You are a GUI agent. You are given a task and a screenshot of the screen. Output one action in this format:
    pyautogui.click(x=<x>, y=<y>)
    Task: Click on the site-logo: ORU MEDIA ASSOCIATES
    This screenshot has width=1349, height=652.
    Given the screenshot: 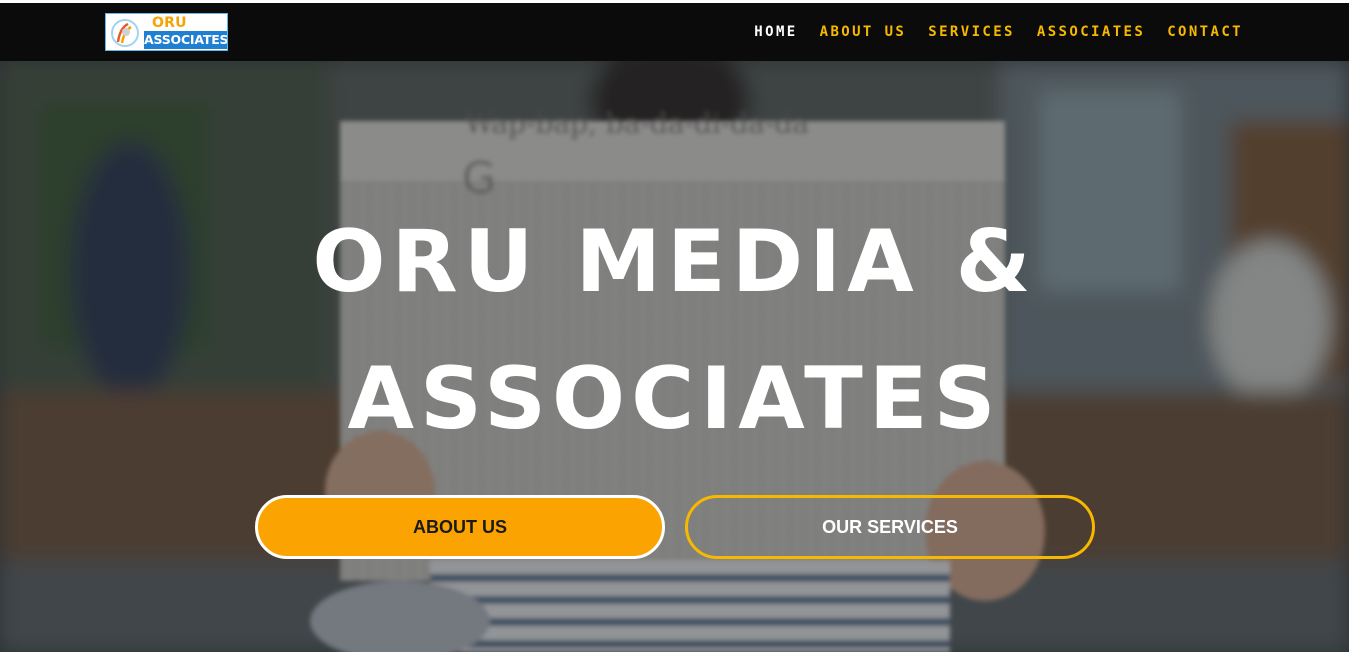 What is the action you would take?
    pyautogui.click(x=166, y=32)
    